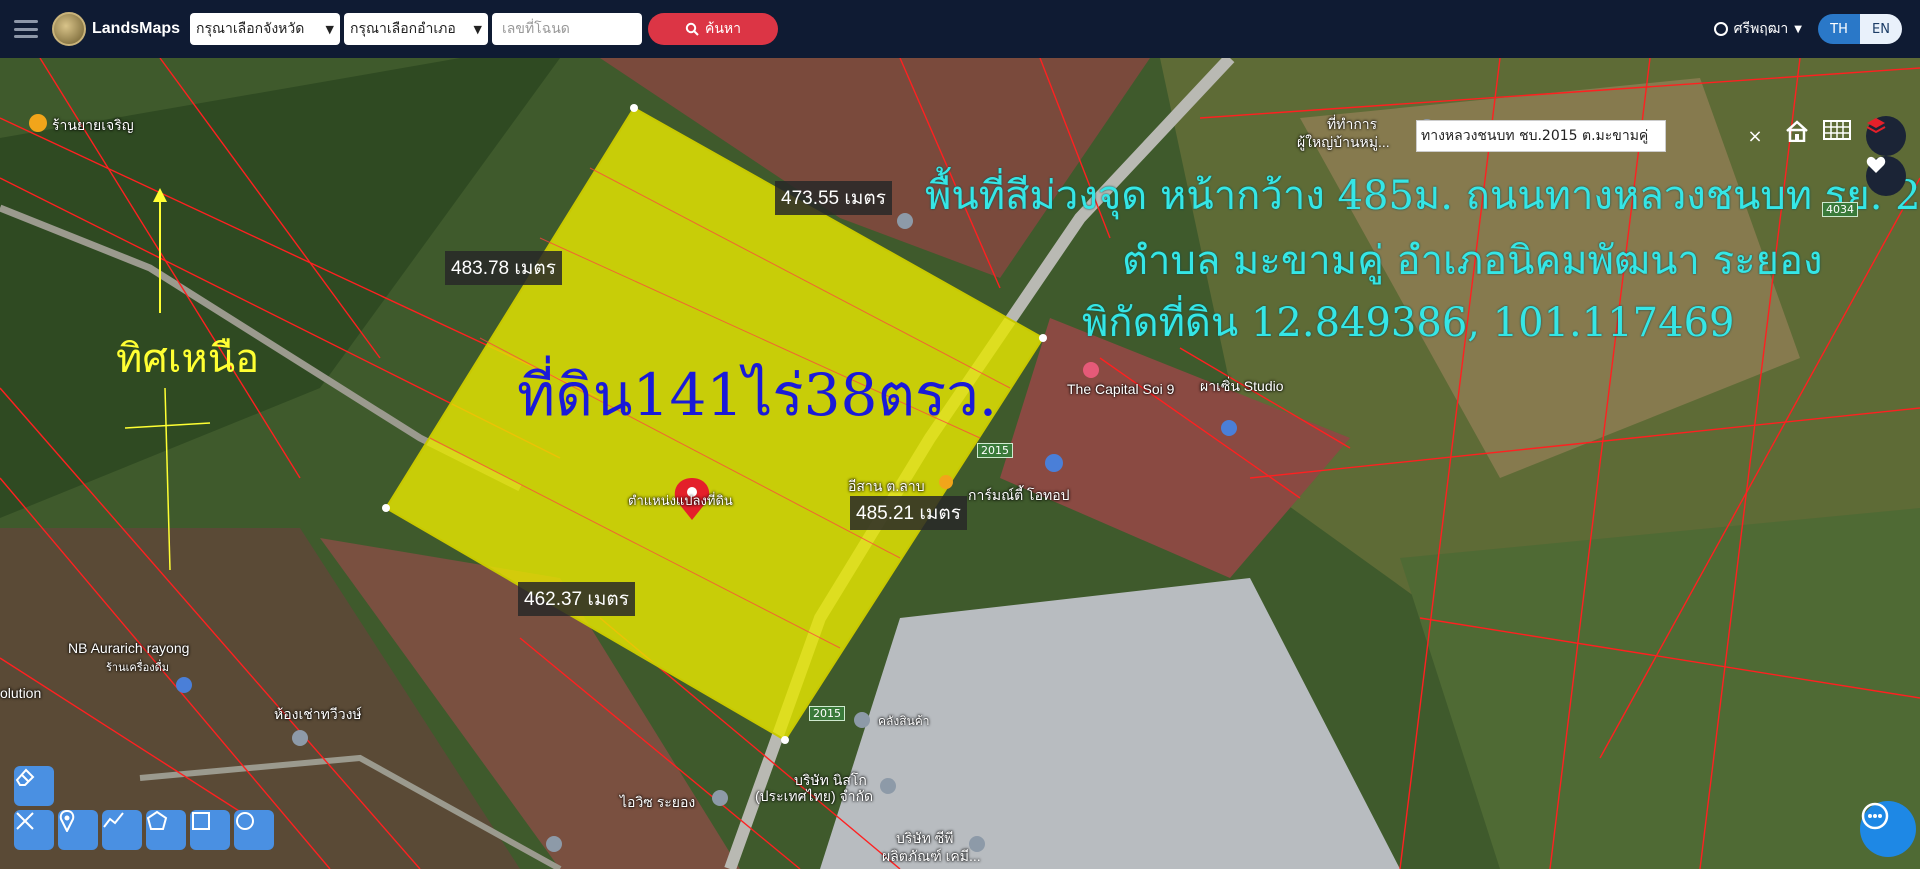 This screenshot has width=1920, height=869. I want to click on rectangle-tool-button, so click(210, 830).